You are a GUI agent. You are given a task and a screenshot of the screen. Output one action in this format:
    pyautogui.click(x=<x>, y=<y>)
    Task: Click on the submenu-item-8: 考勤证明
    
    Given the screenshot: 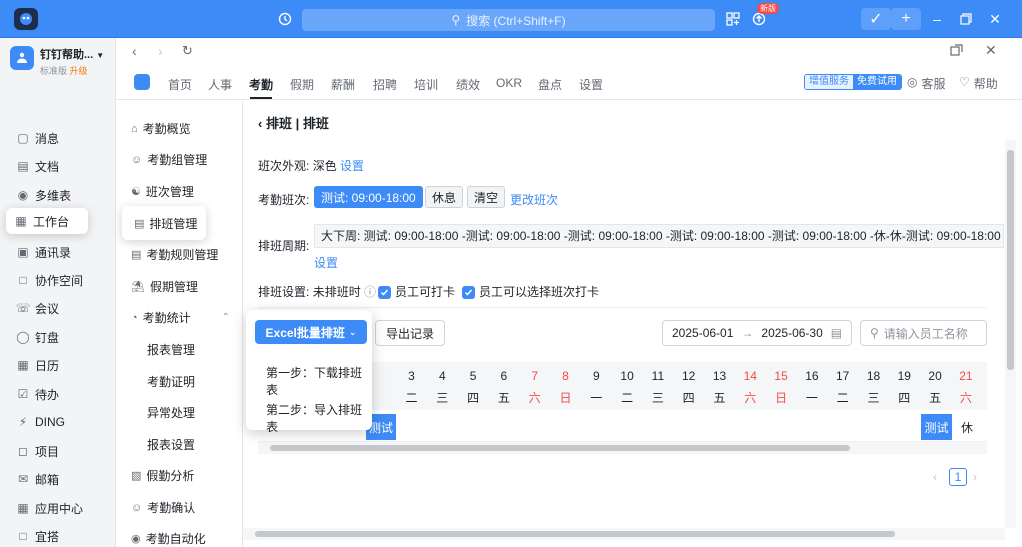 What is the action you would take?
    pyautogui.click(x=171, y=381)
    